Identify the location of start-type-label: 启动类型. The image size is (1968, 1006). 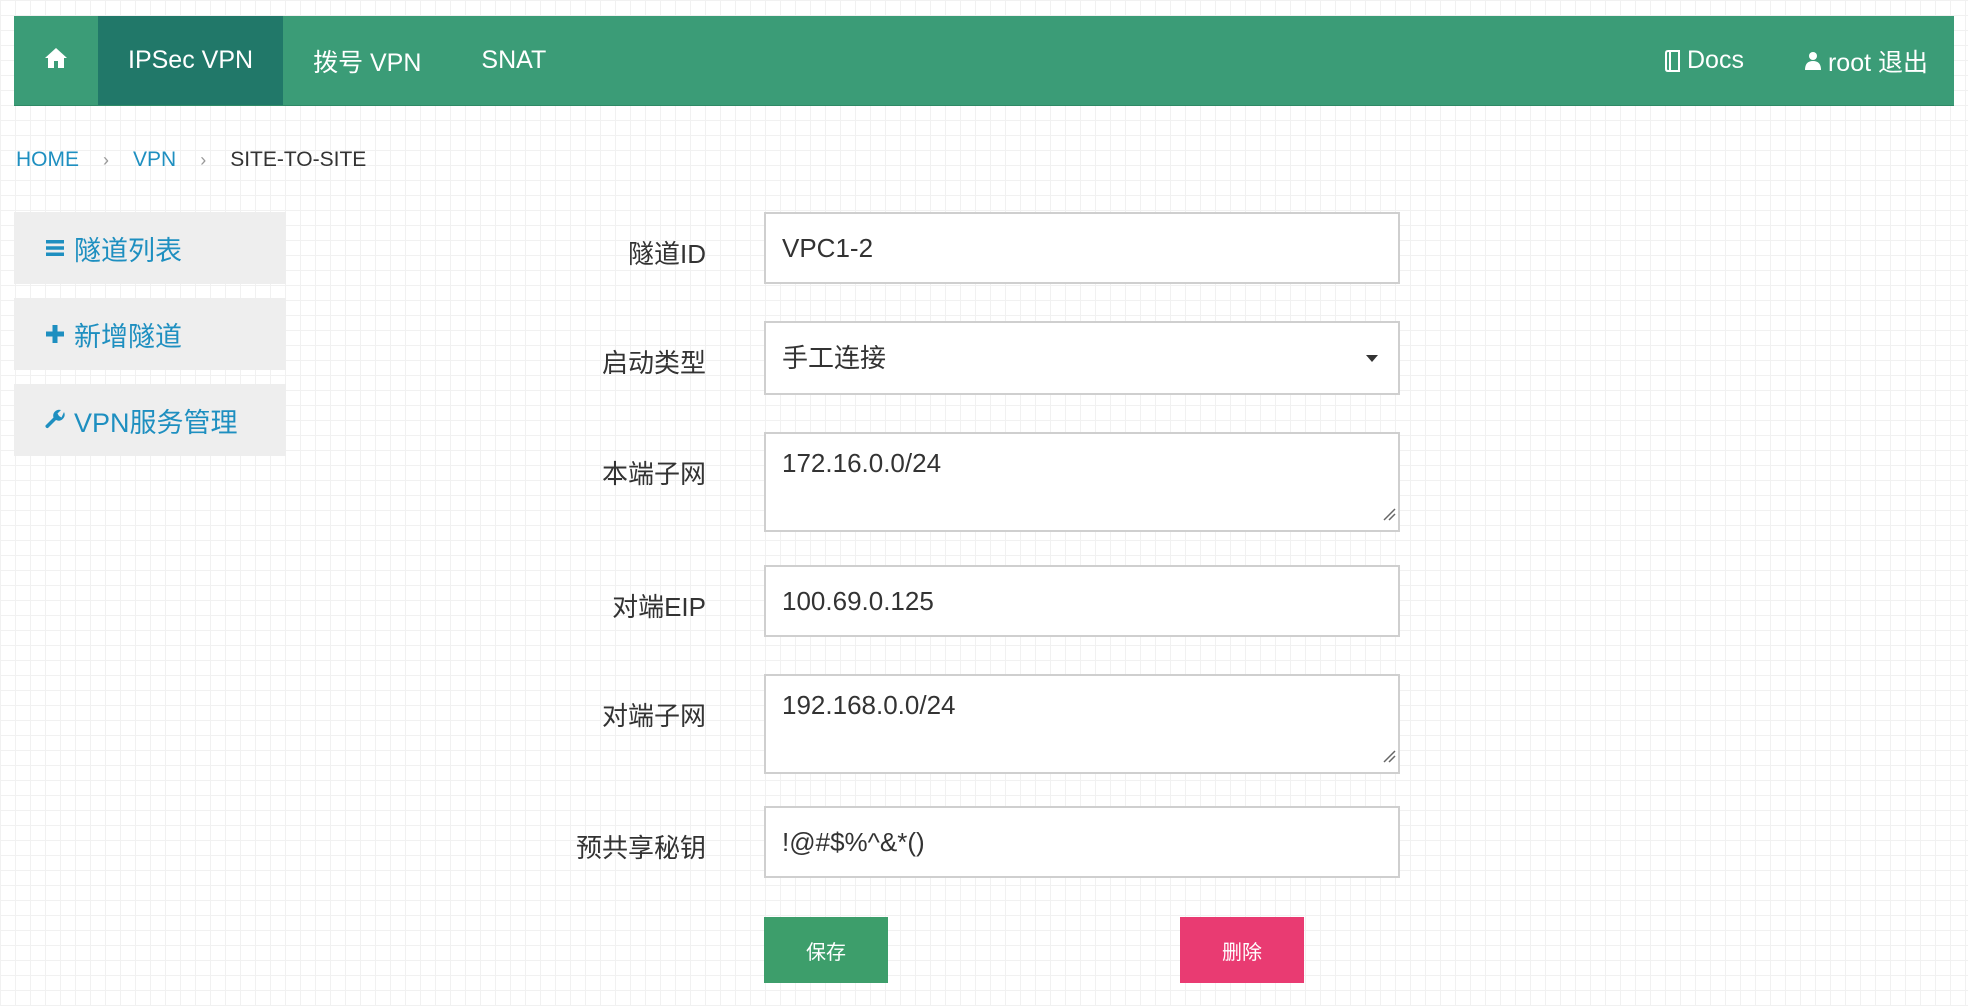
(653, 363).